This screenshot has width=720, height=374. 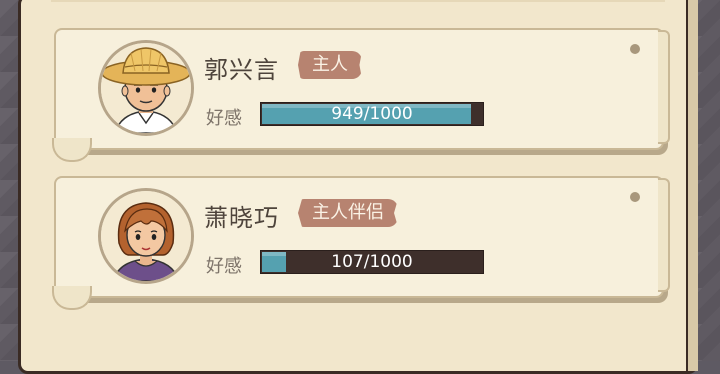 I want to click on affinity-value: 107/1000, so click(x=372, y=262).